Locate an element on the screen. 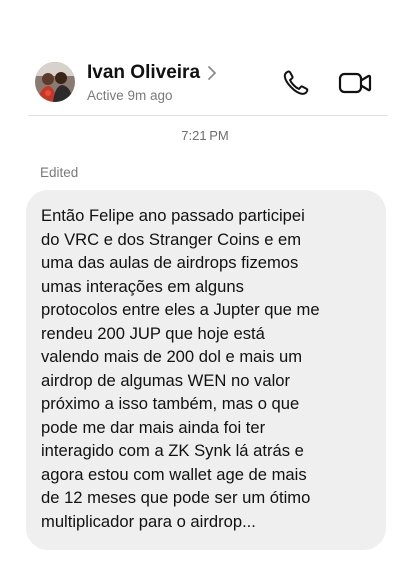 This screenshot has height=572, width=410. conversation-header: Ivan Oliveira Active 9m ago is located at coordinates (205, 82).